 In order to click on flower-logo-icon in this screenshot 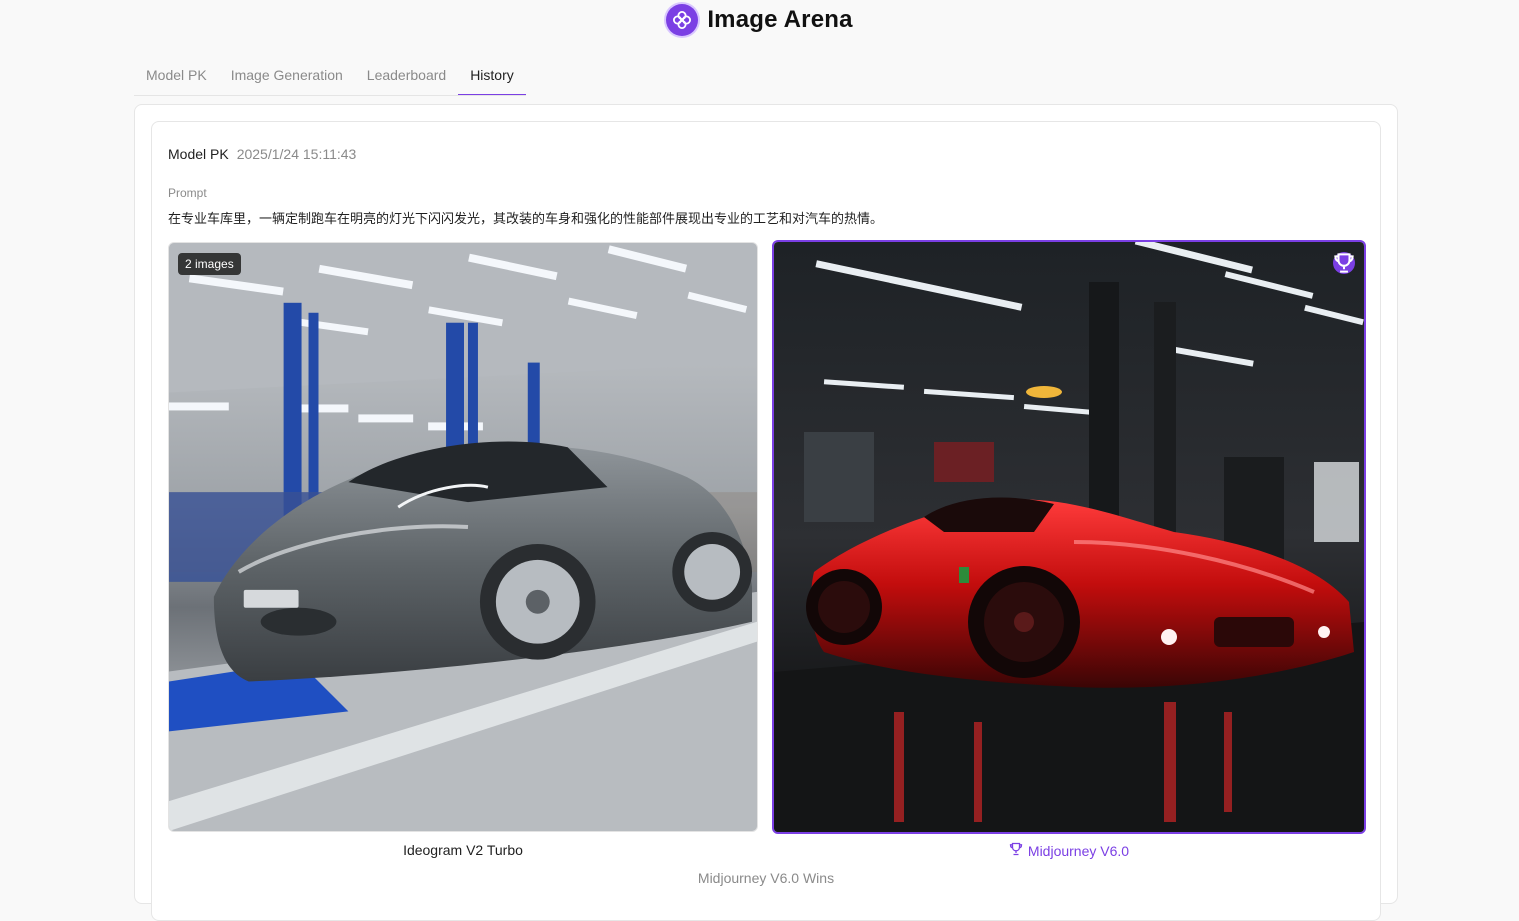, I will do `click(682, 20)`.